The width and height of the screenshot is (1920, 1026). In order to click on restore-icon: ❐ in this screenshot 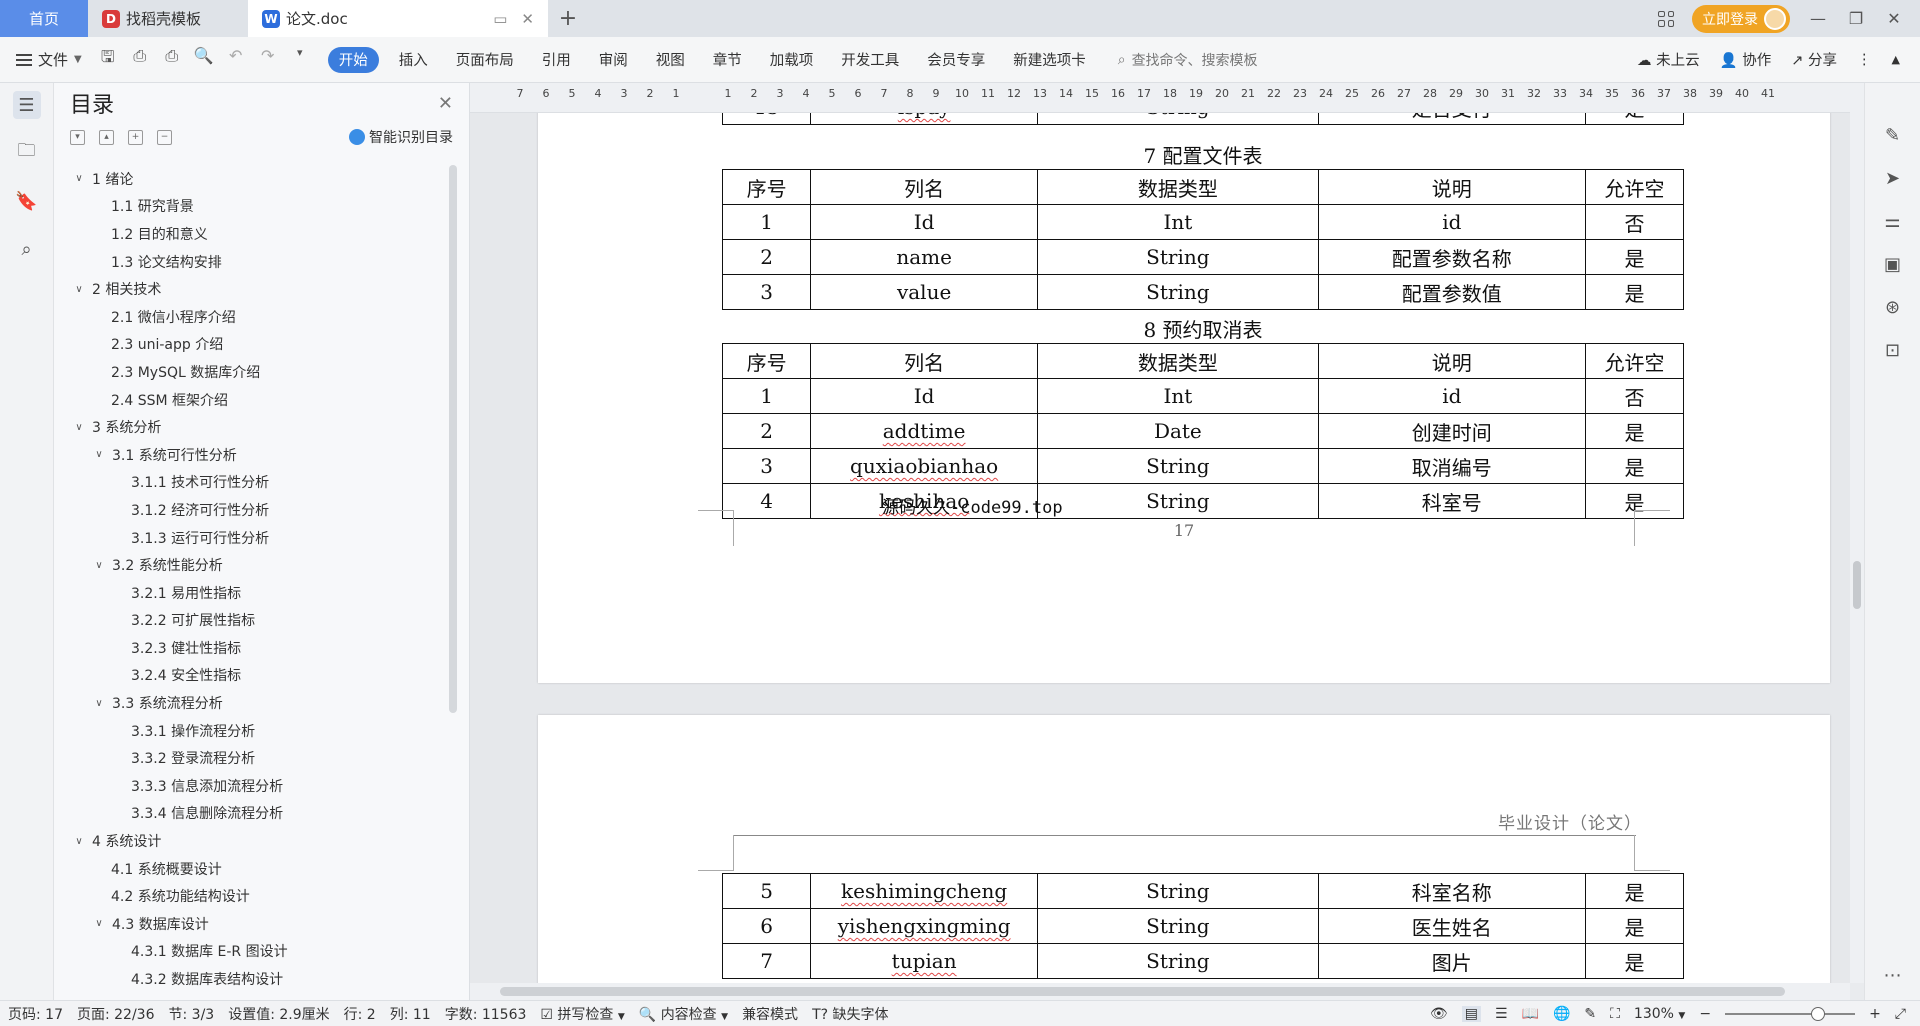, I will do `click(1856, 18)`.